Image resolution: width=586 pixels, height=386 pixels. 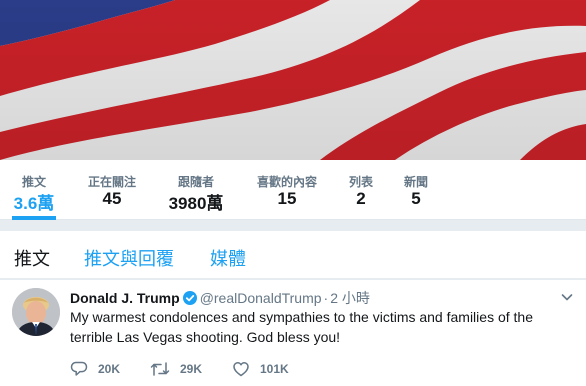 What do you see at coordinates (567, 297) in the screenshot?
I see `chevron-down-icon` at bounding box center [567, 297].